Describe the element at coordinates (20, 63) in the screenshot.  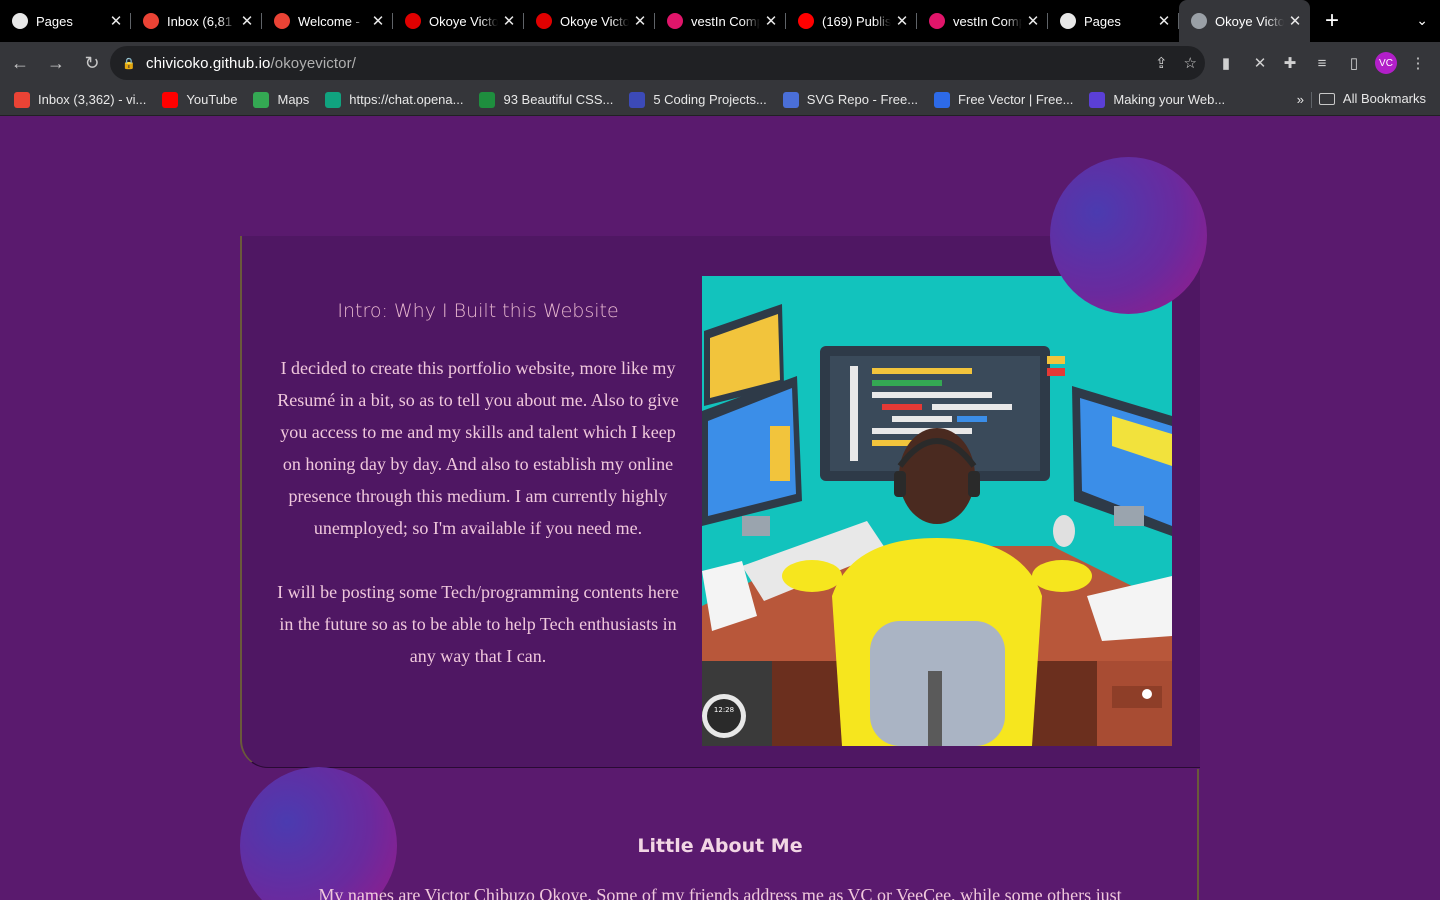
I see `back-button: ←` at that location.